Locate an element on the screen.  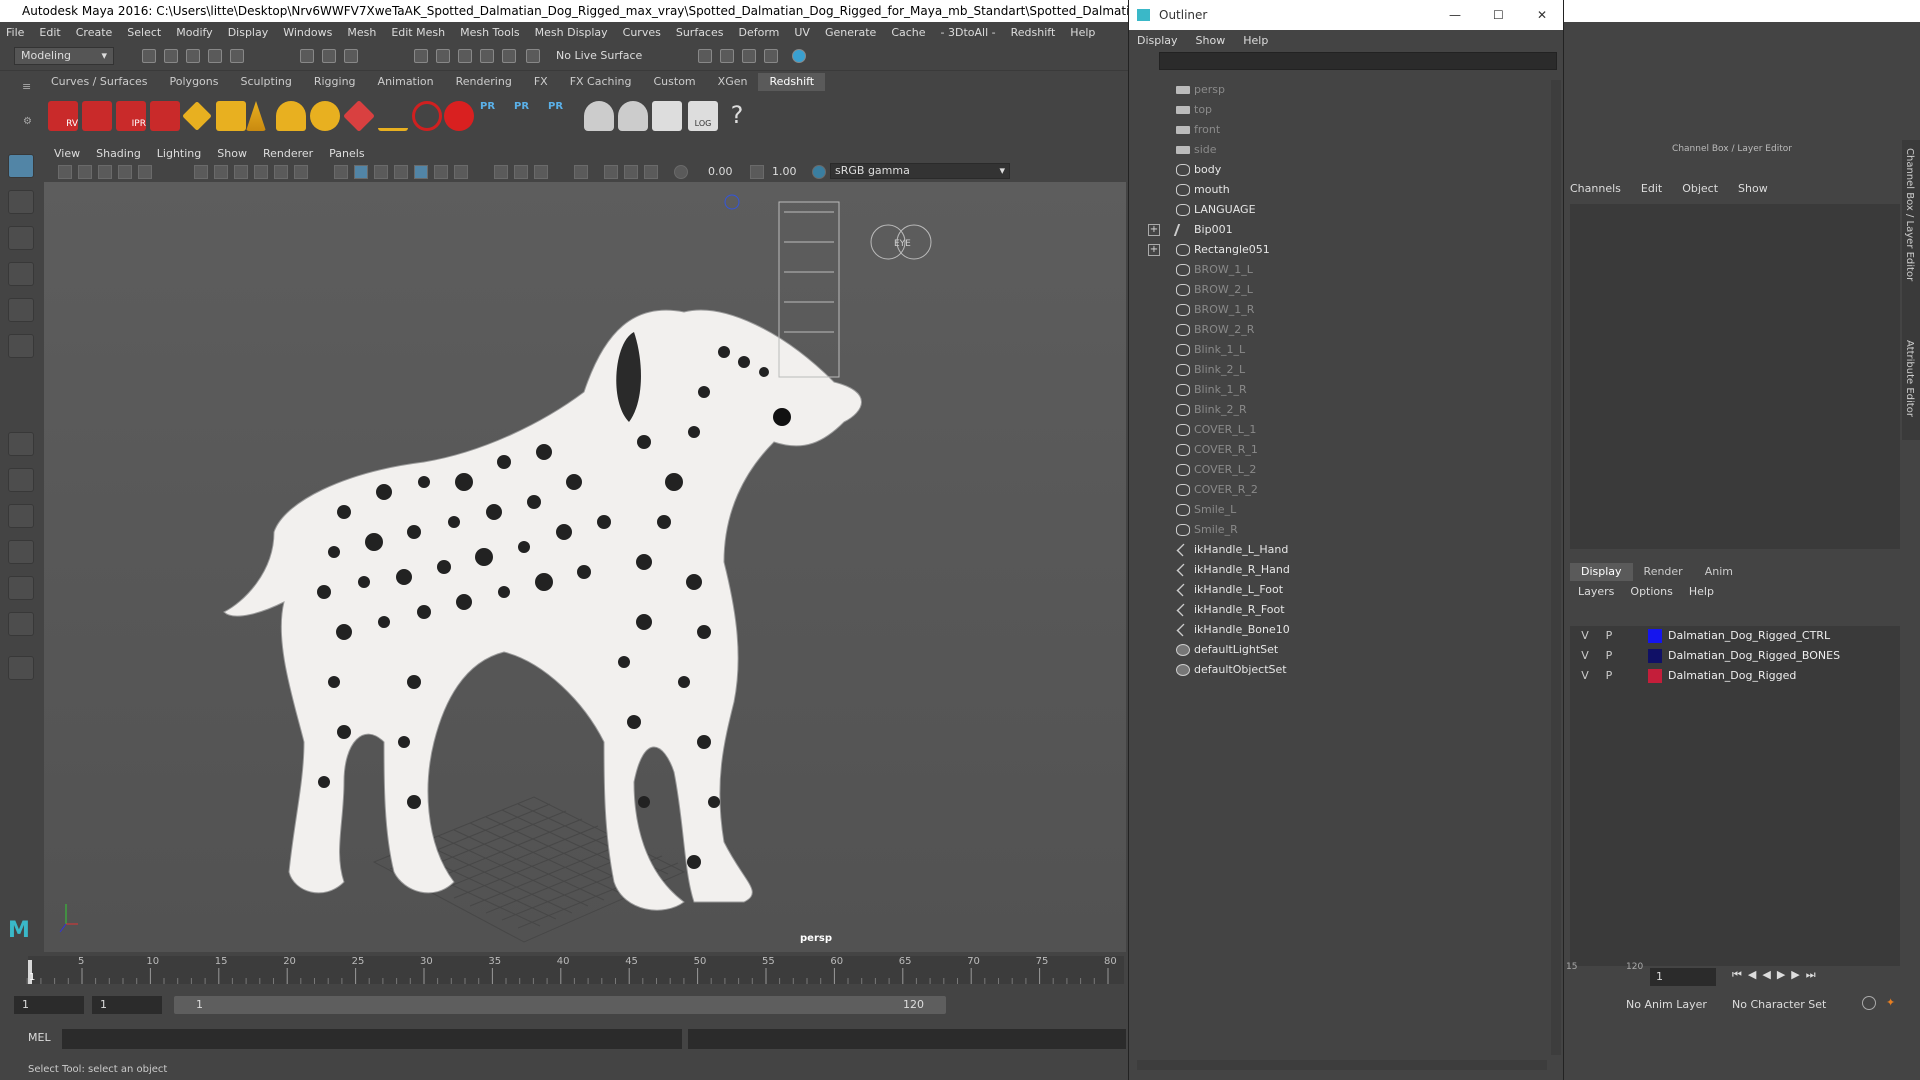
outliner-item-ikhandle-l-hand: ikHandle_L_Hand is located at coordinates (1339, 550).